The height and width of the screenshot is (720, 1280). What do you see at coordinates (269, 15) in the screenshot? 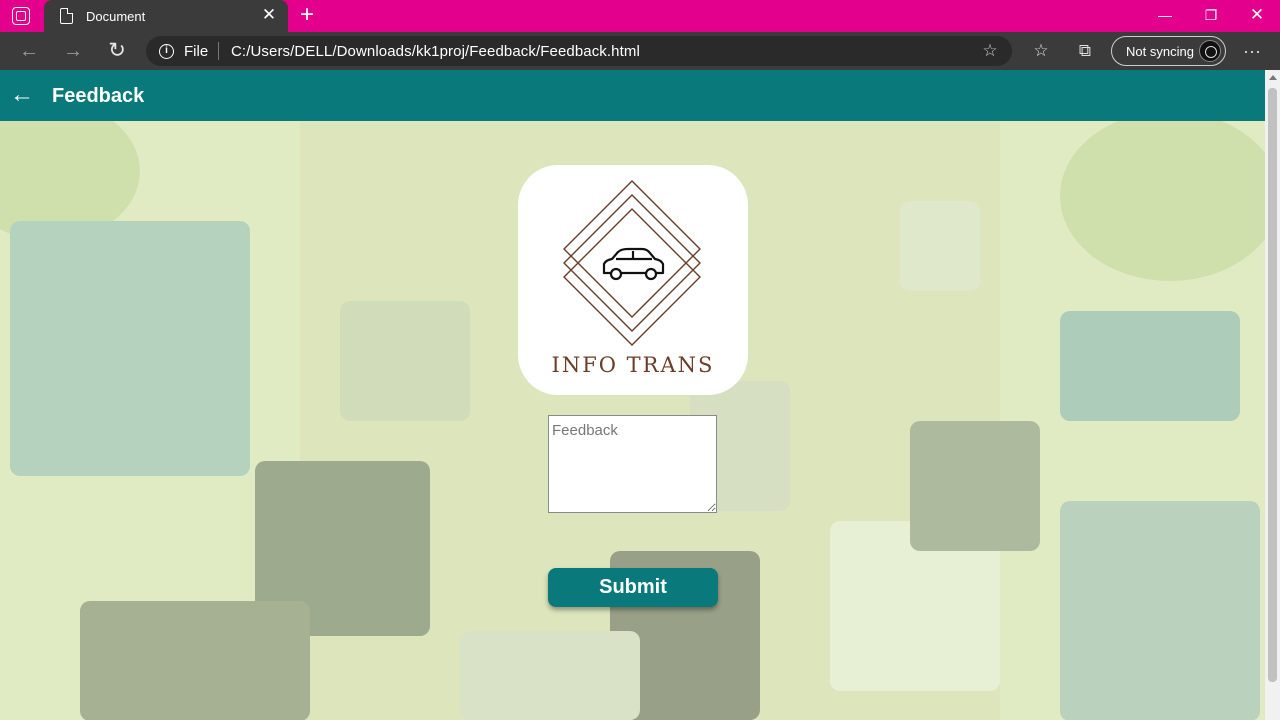
I see `close-tab-icon: ✕` at bounding box center [269, 15].